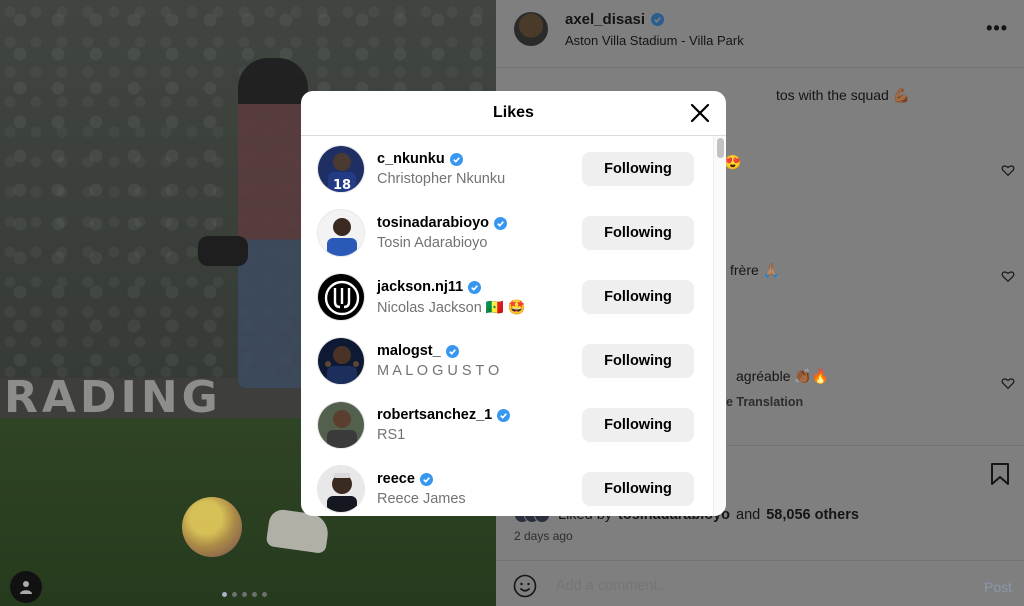  Describe the element at coordinates (429, 287) in the screenshot. I see `username: jackson.nj11` at that location.